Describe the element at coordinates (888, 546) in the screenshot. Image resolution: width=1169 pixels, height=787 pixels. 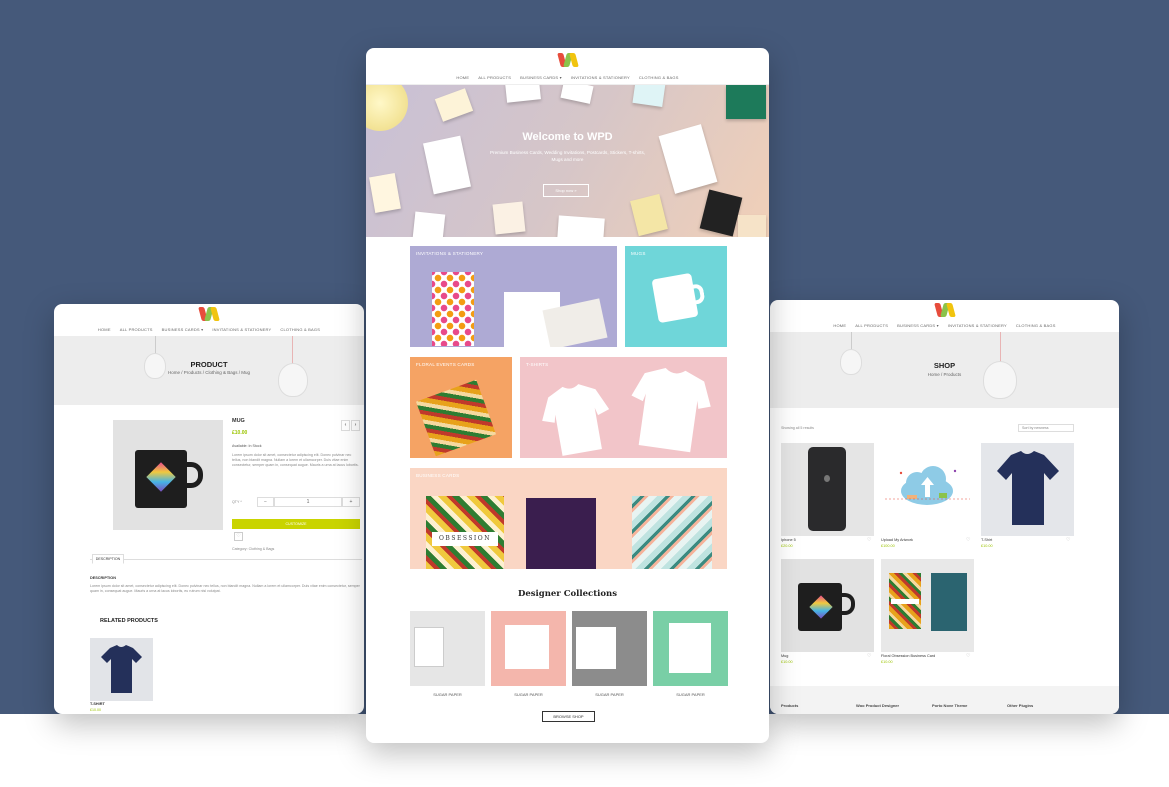
I see `product-price: £100.00` at that location.